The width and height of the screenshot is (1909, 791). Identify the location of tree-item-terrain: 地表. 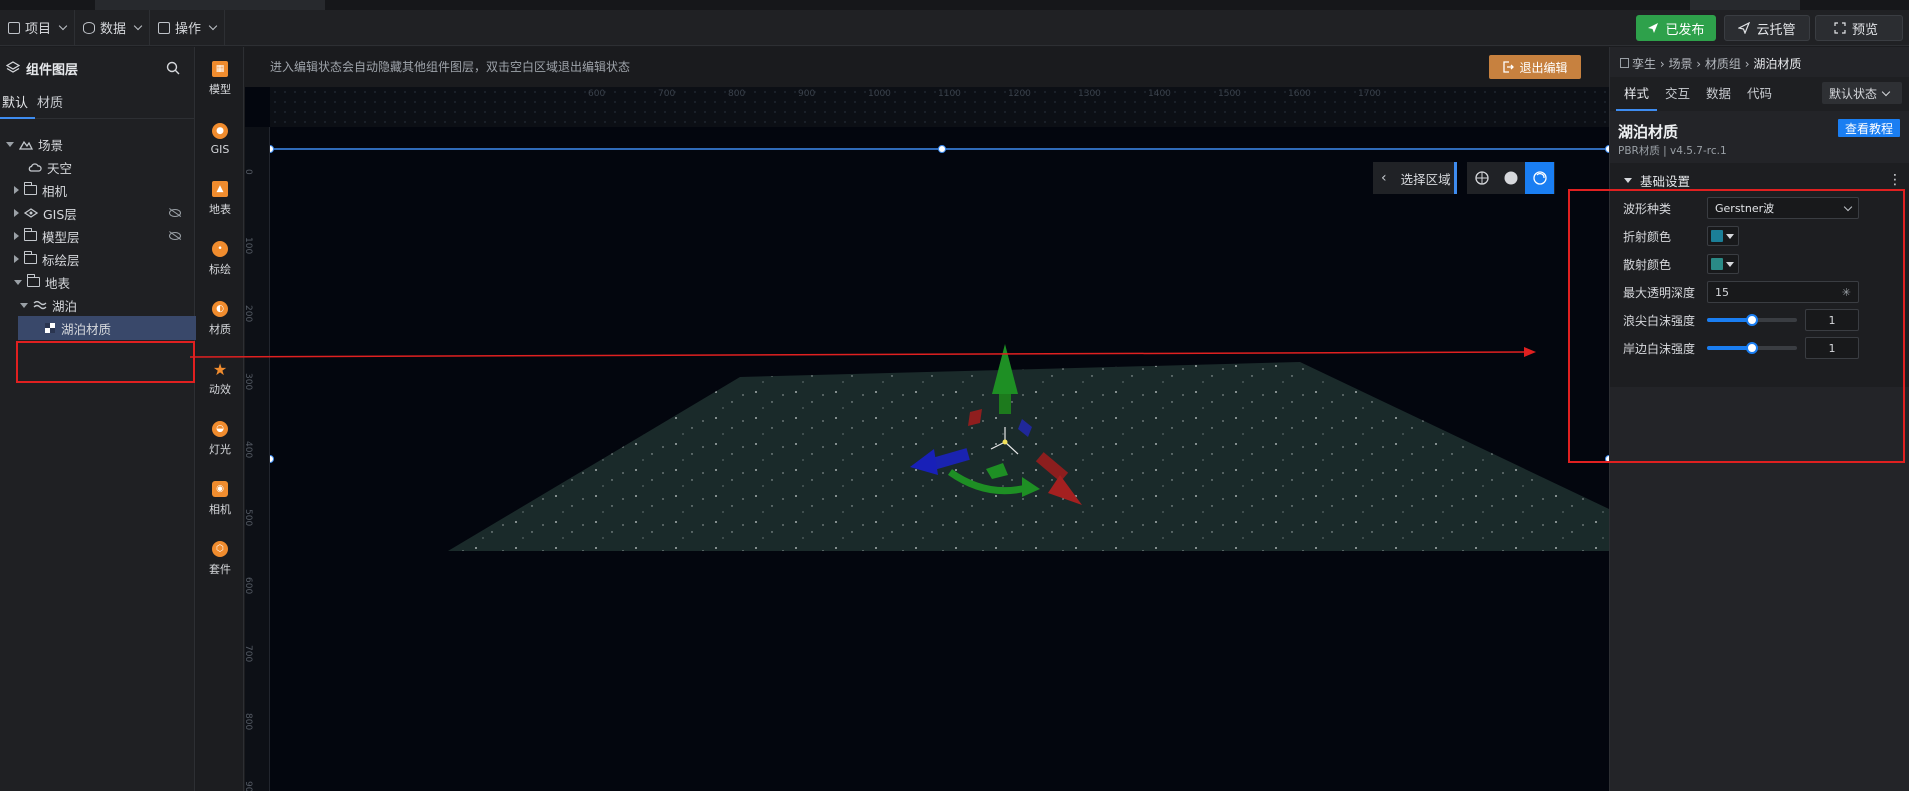
(97, 282).